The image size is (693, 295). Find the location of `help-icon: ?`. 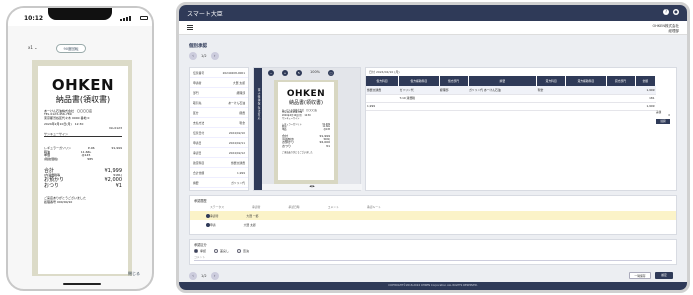

help-icon: ? is located at coordinates (666, 12).